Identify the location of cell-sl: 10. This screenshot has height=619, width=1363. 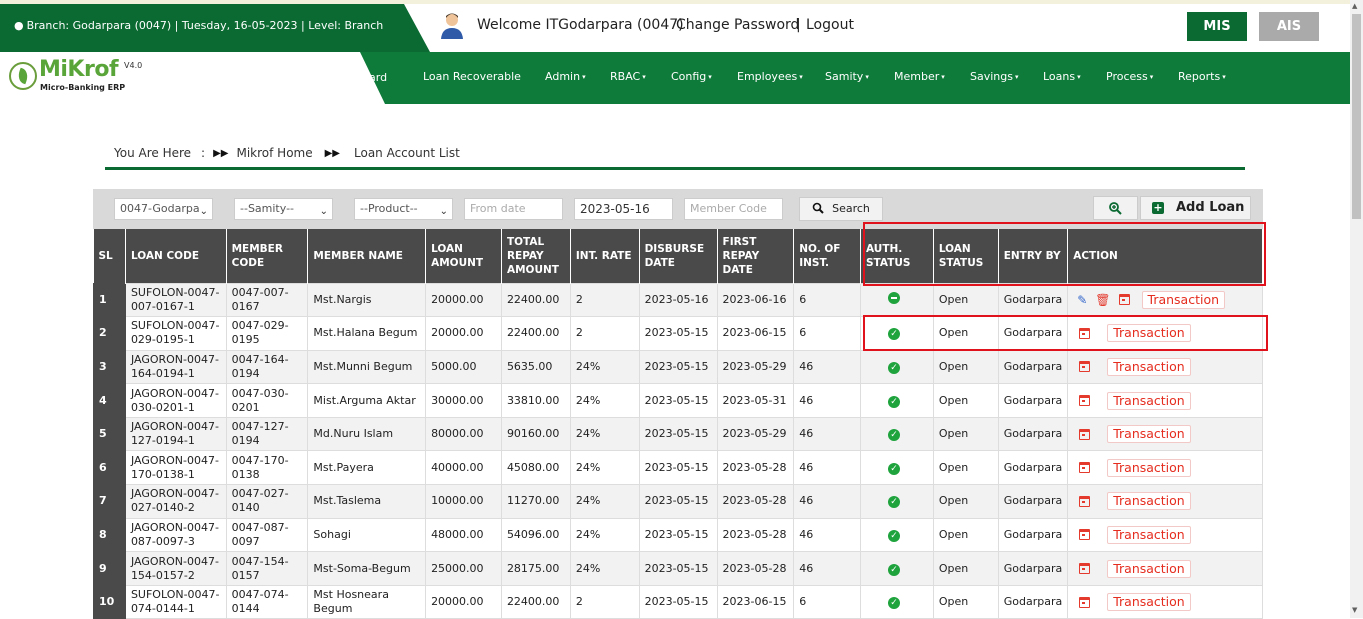
(109, 601).